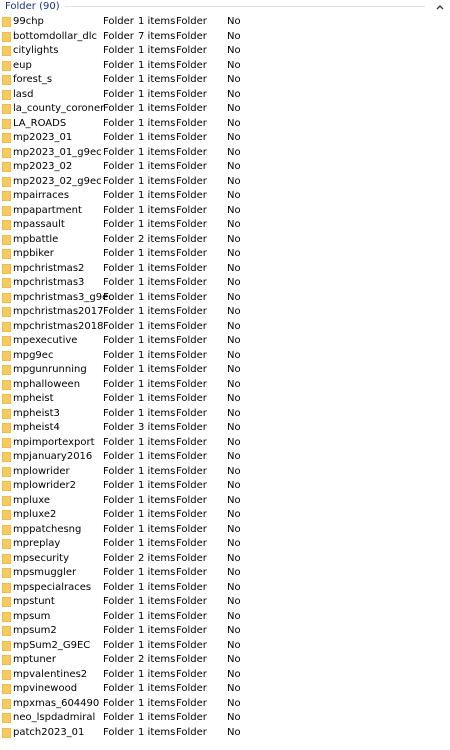 The width and height of the screenshot is (450, 750). I want to click on file-row: mpg9ec Folder 1 items Folder No, so click(225, 356).